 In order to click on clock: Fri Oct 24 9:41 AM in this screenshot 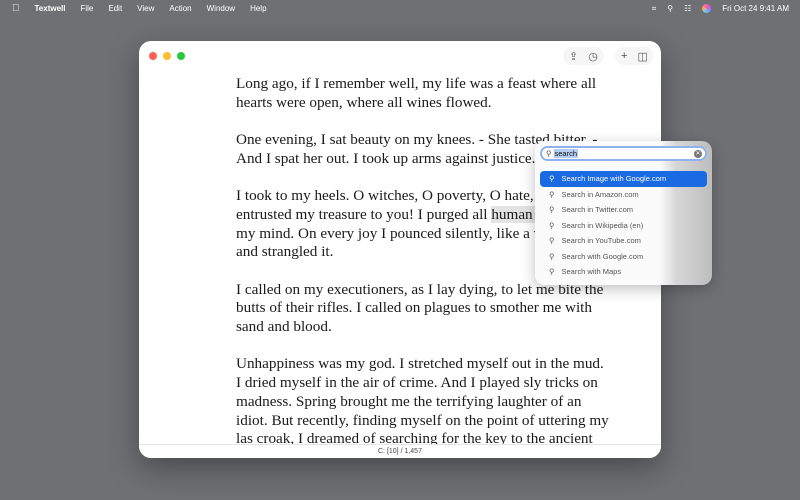, I will do `click(755, 8)`.